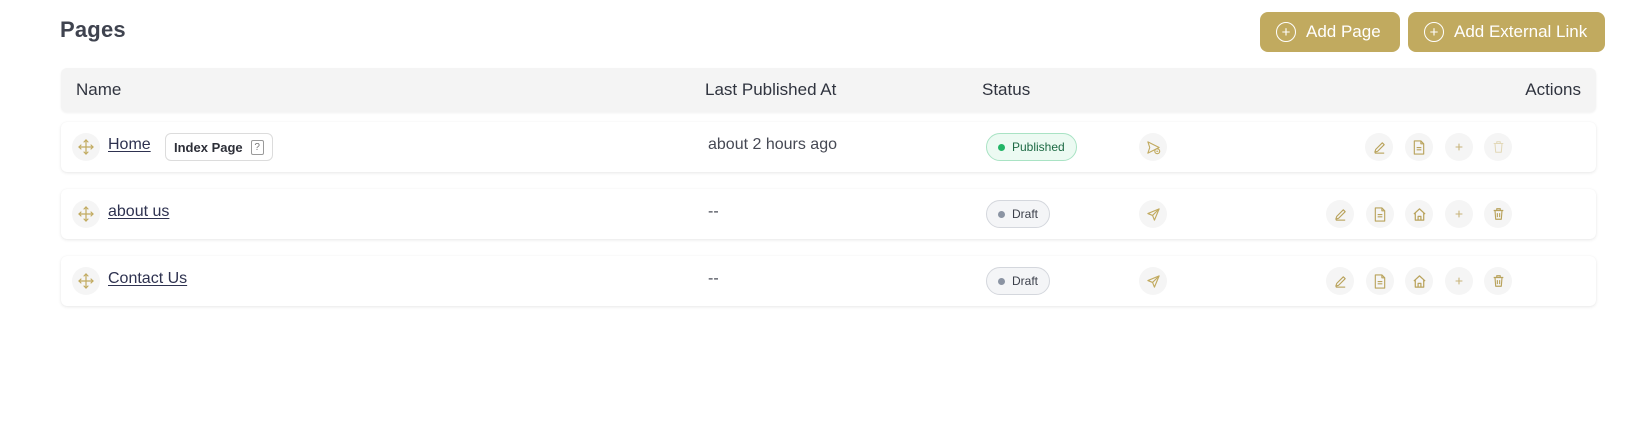 Image resolution: width=1640 pixels, height=432 pixels. What do you see at coordinates (1521, 31) in the screenshot?
I see `add-external-link-label: Add External Link` at bounding box center [1521, 31].